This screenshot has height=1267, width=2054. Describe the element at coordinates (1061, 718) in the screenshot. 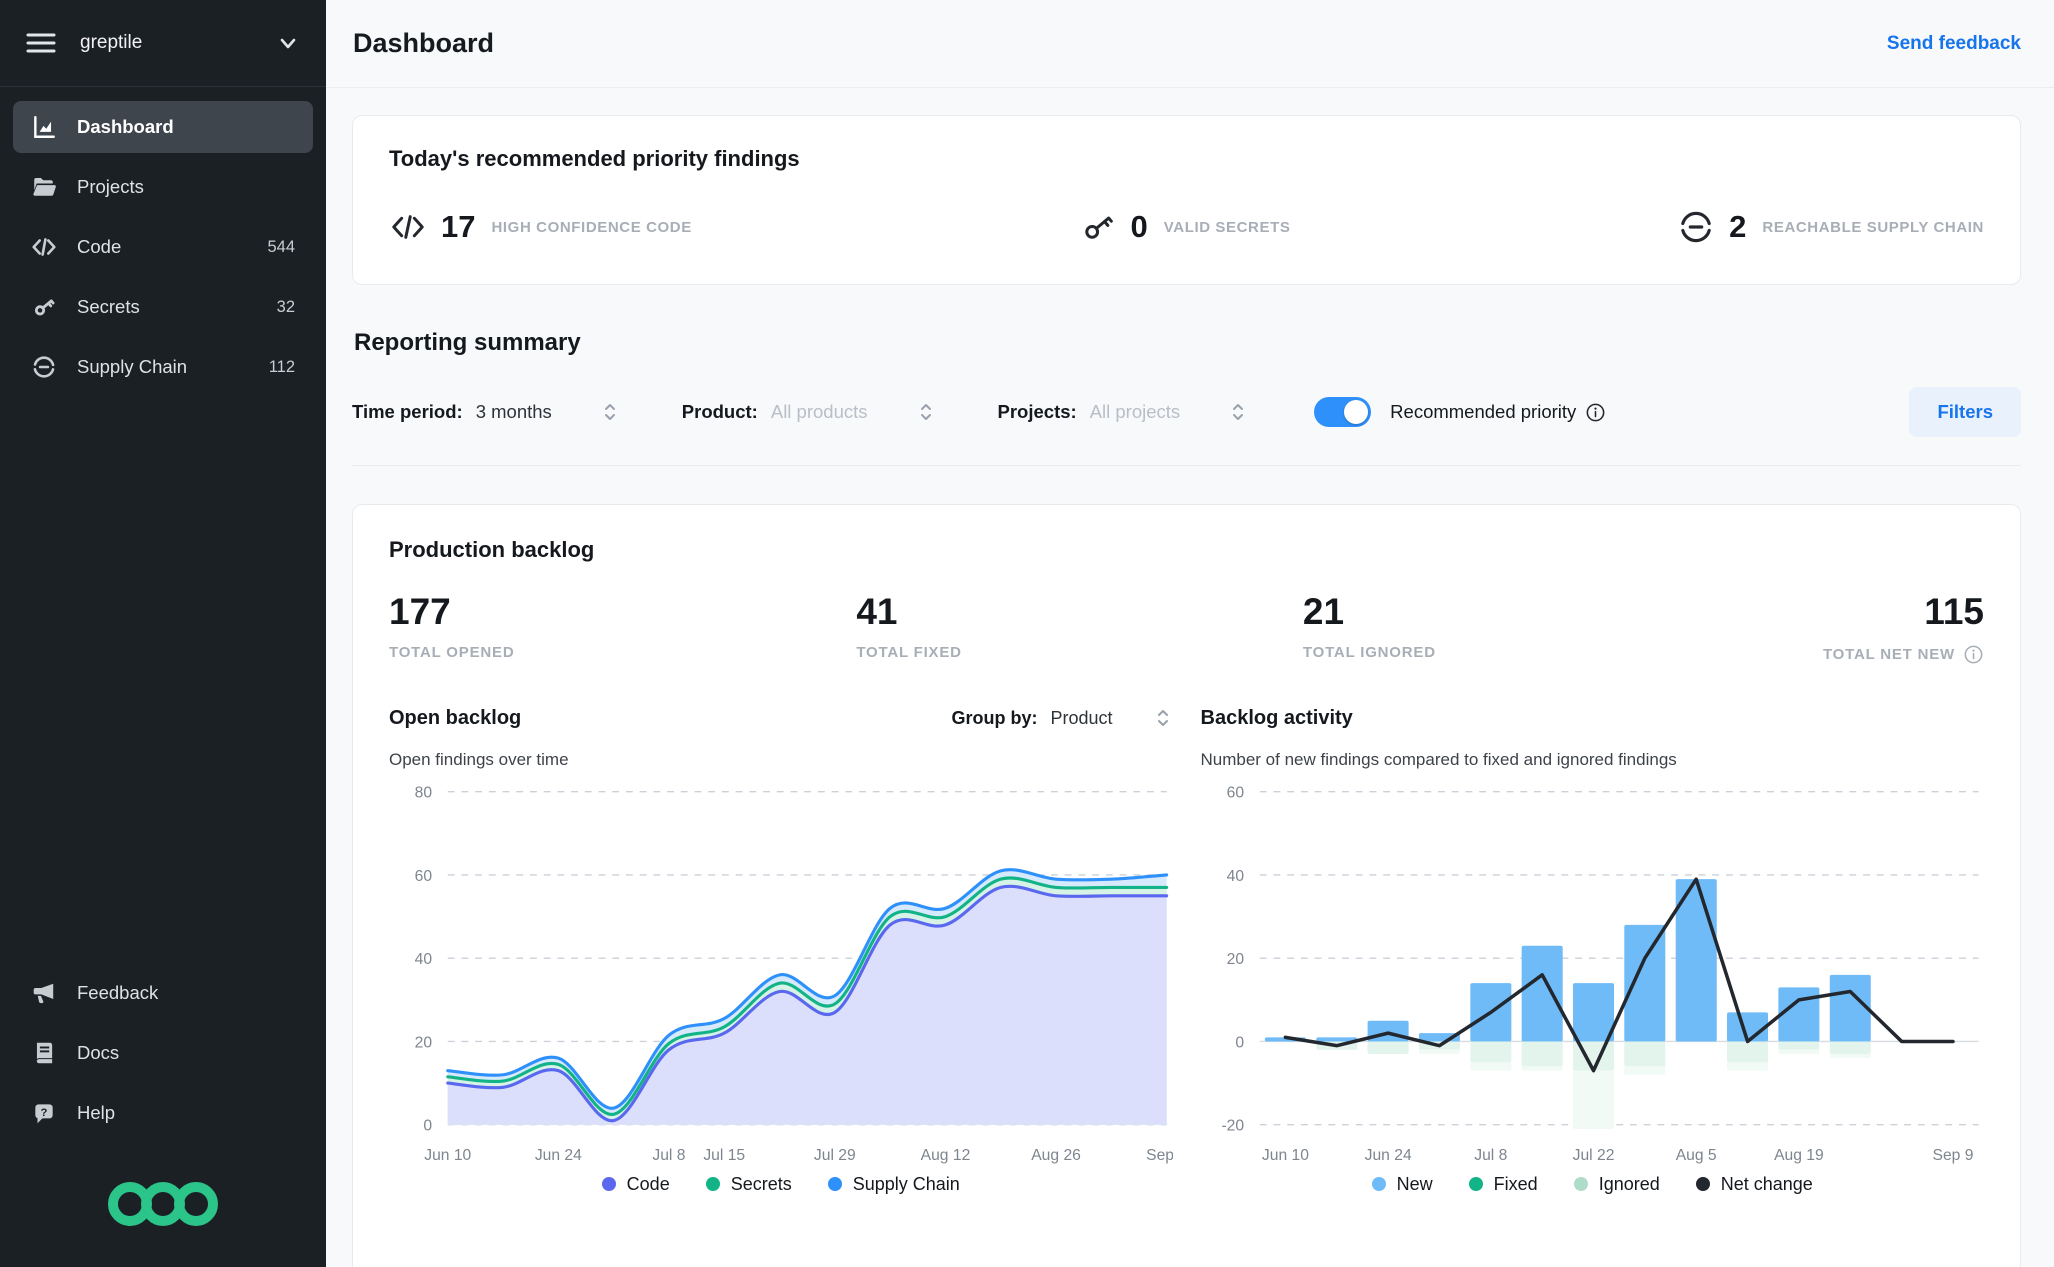

I see `group-by-select: Group by: Product` at that location.